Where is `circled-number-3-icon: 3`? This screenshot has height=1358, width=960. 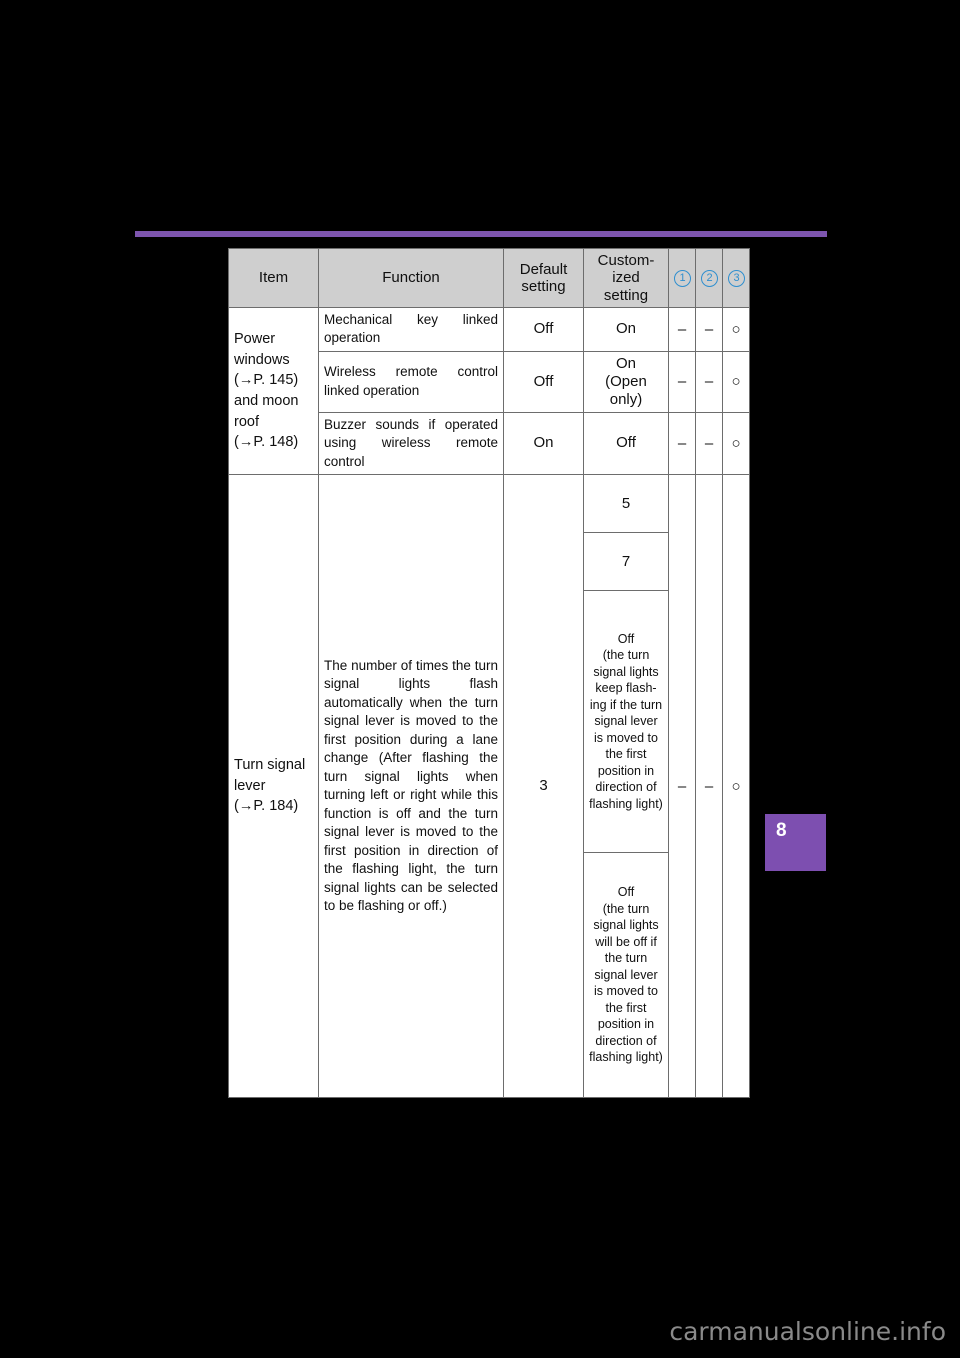
circled-number-3-icon: 3 is located at coordinates (736, 279).